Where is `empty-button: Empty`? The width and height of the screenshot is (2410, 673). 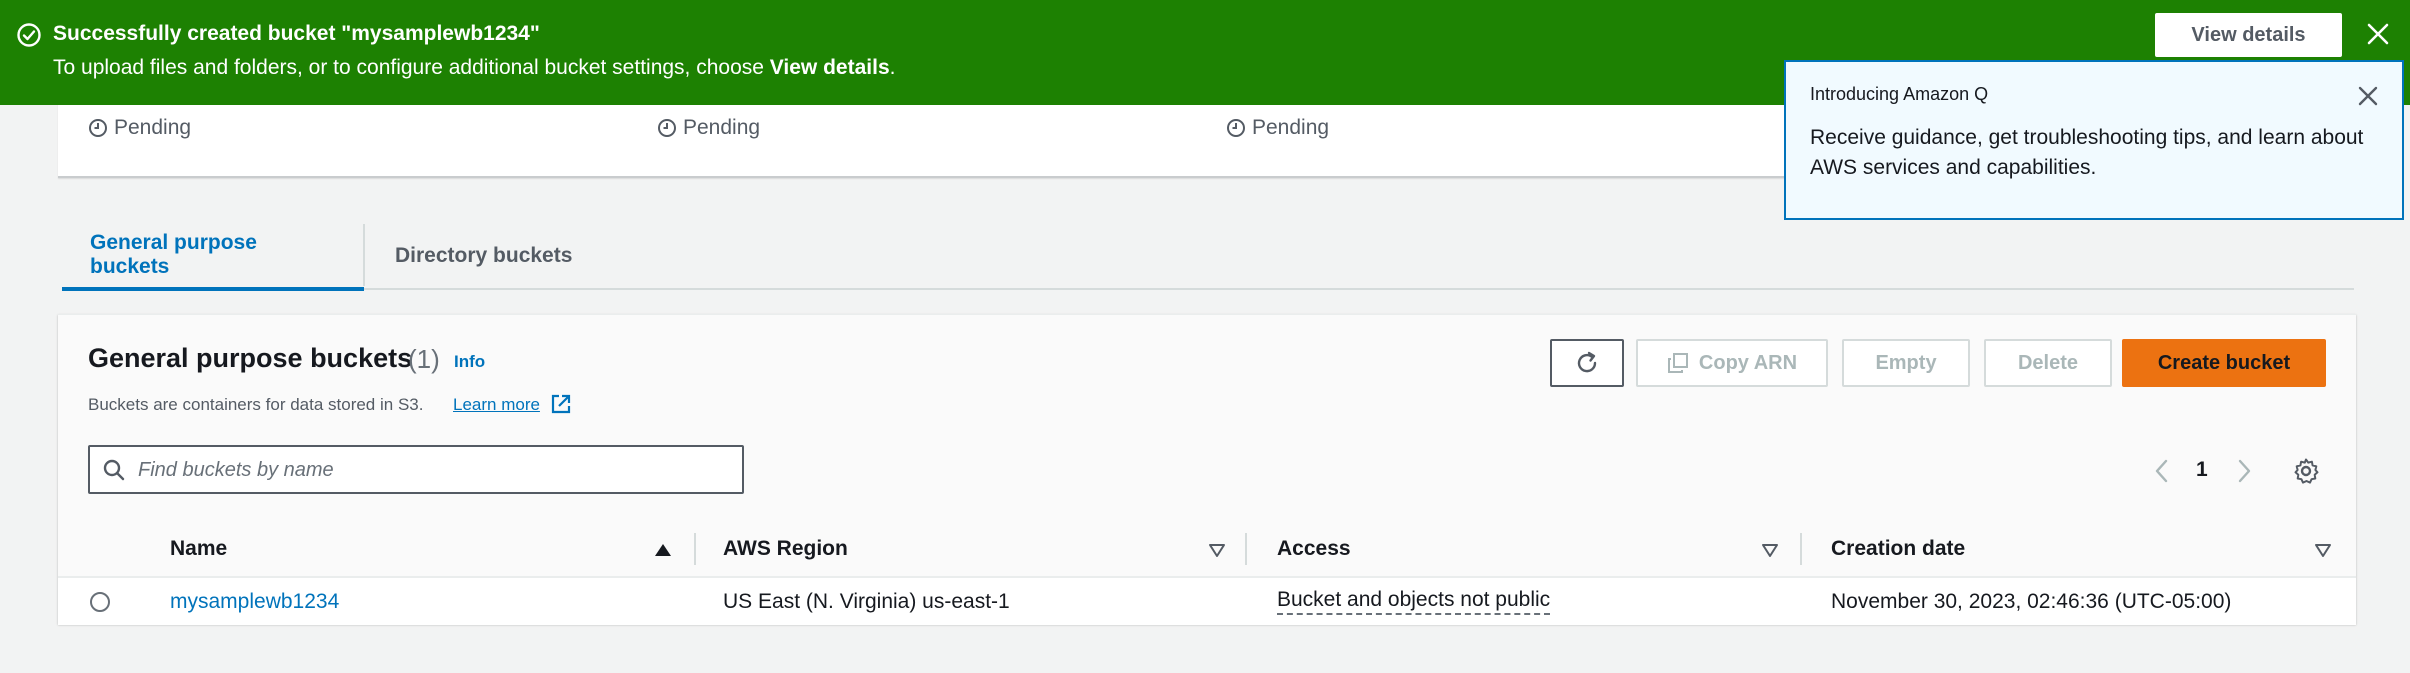
empty-button: Empty is located at coordinates (1906, 363).